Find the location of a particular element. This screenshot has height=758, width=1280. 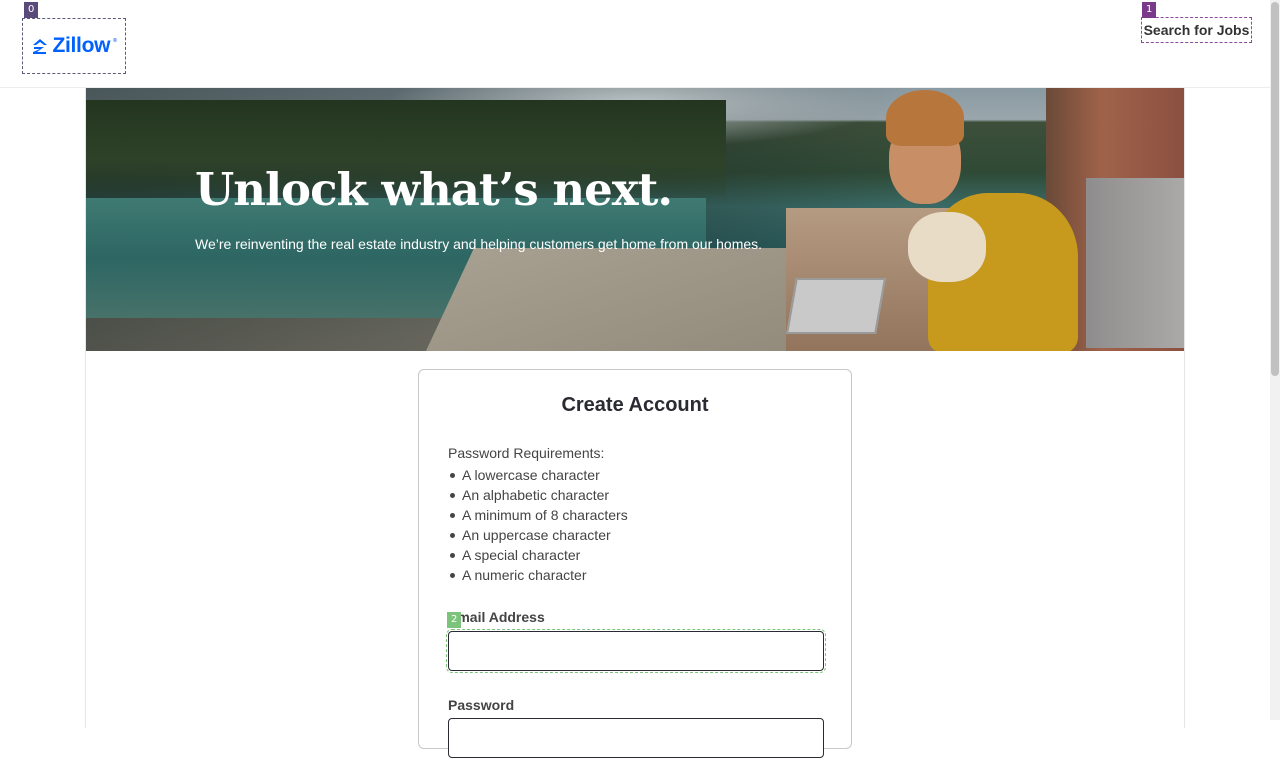

requirement-item: A special character is located at coordinates (538, 555).